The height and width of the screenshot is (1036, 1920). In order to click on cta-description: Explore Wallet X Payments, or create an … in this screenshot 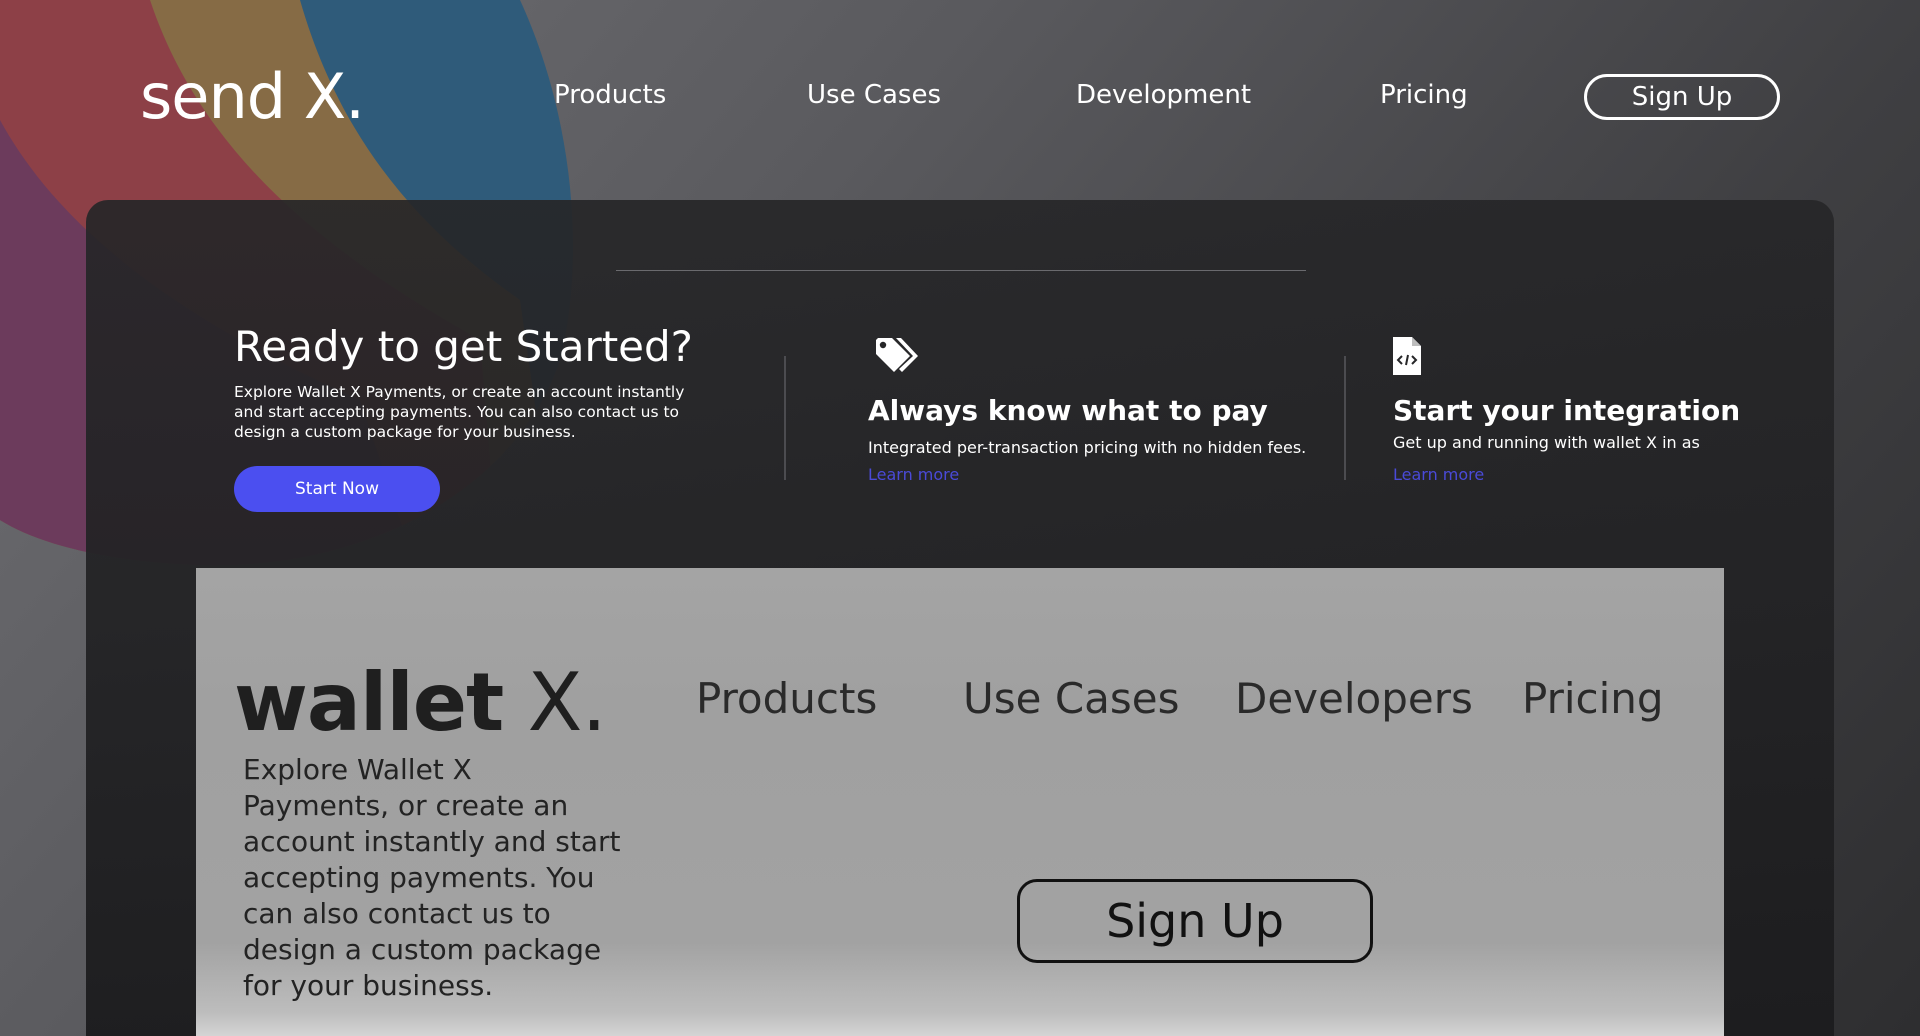, I will do `click(459, 412)`.